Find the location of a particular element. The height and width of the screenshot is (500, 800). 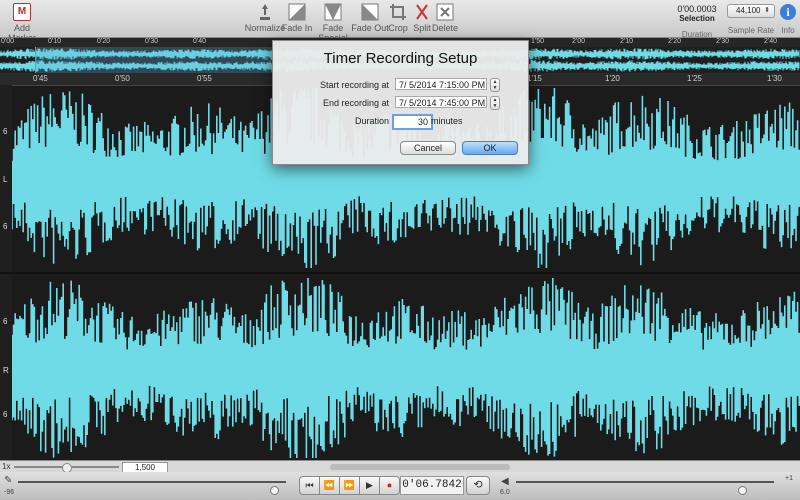

start-stepper: ▲ ▼ is located at coordinates (495, 85).